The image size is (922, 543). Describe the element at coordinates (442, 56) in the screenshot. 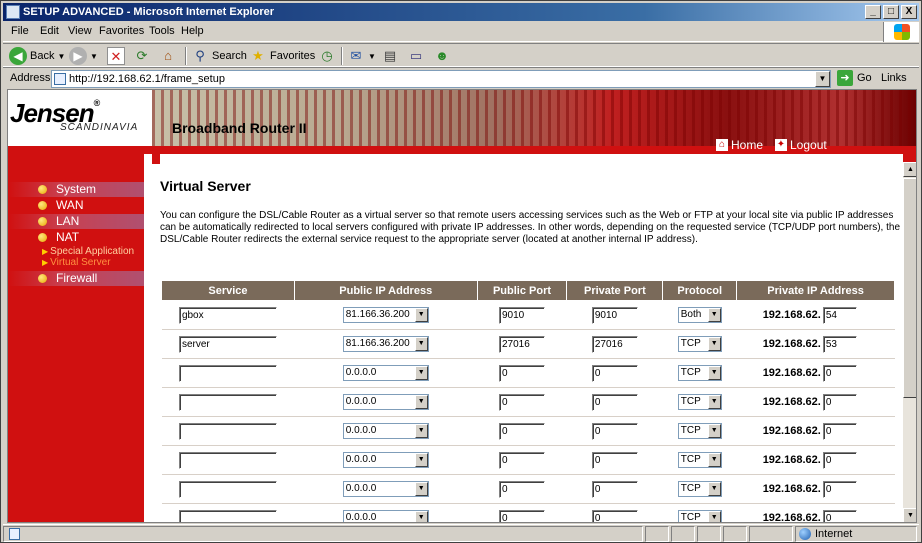

I see `messenger-button: ☻` at that location.